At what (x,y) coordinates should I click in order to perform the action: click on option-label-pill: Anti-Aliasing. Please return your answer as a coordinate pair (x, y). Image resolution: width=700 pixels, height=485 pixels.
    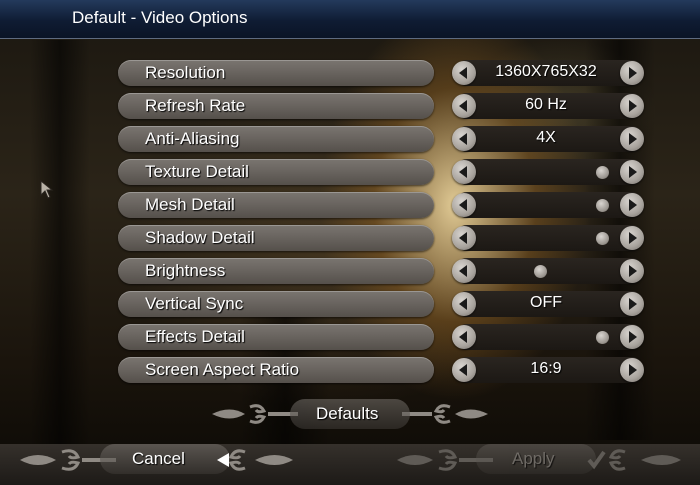
    Looking at the image, I should click on (276, 139).